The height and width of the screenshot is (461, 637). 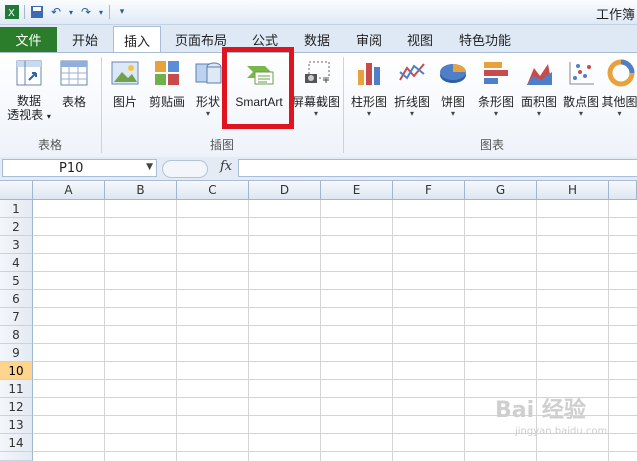 I want to click on svg-text: X, so click(x=11, y=13).